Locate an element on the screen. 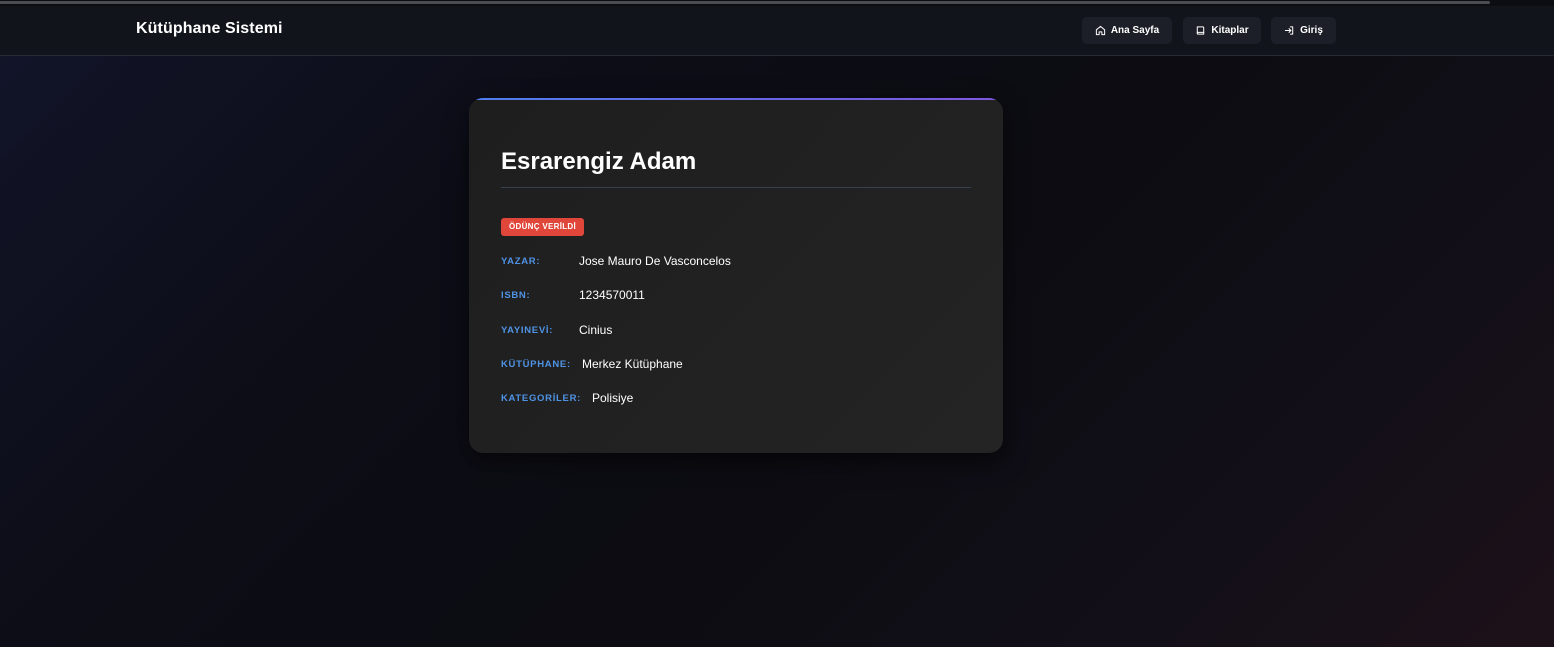  author-value: Jose Mauro De Vasconcelos is located at coordinates (655, 261).